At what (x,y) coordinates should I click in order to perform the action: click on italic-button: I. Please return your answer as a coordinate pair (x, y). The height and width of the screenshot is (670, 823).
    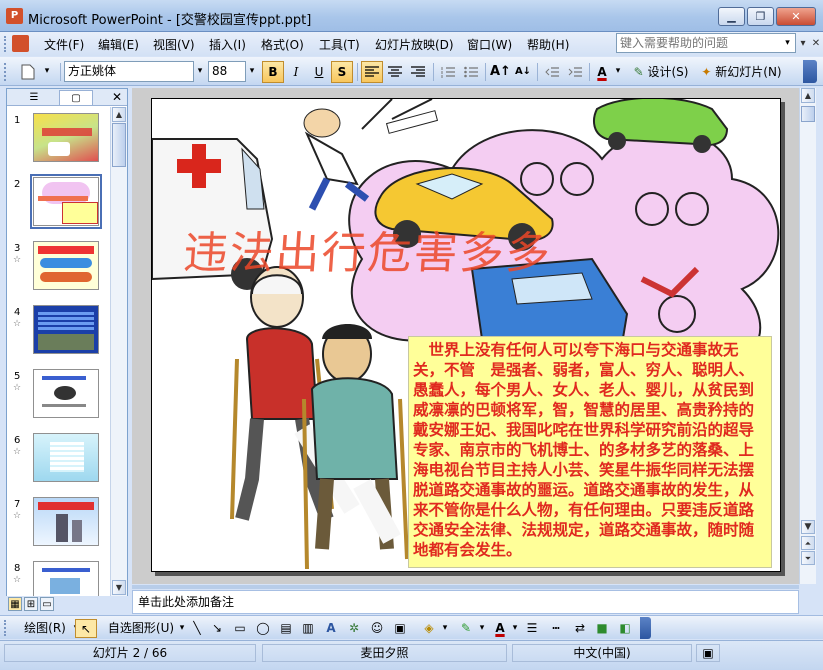
    Looking at the image, I should click on (296, 72).